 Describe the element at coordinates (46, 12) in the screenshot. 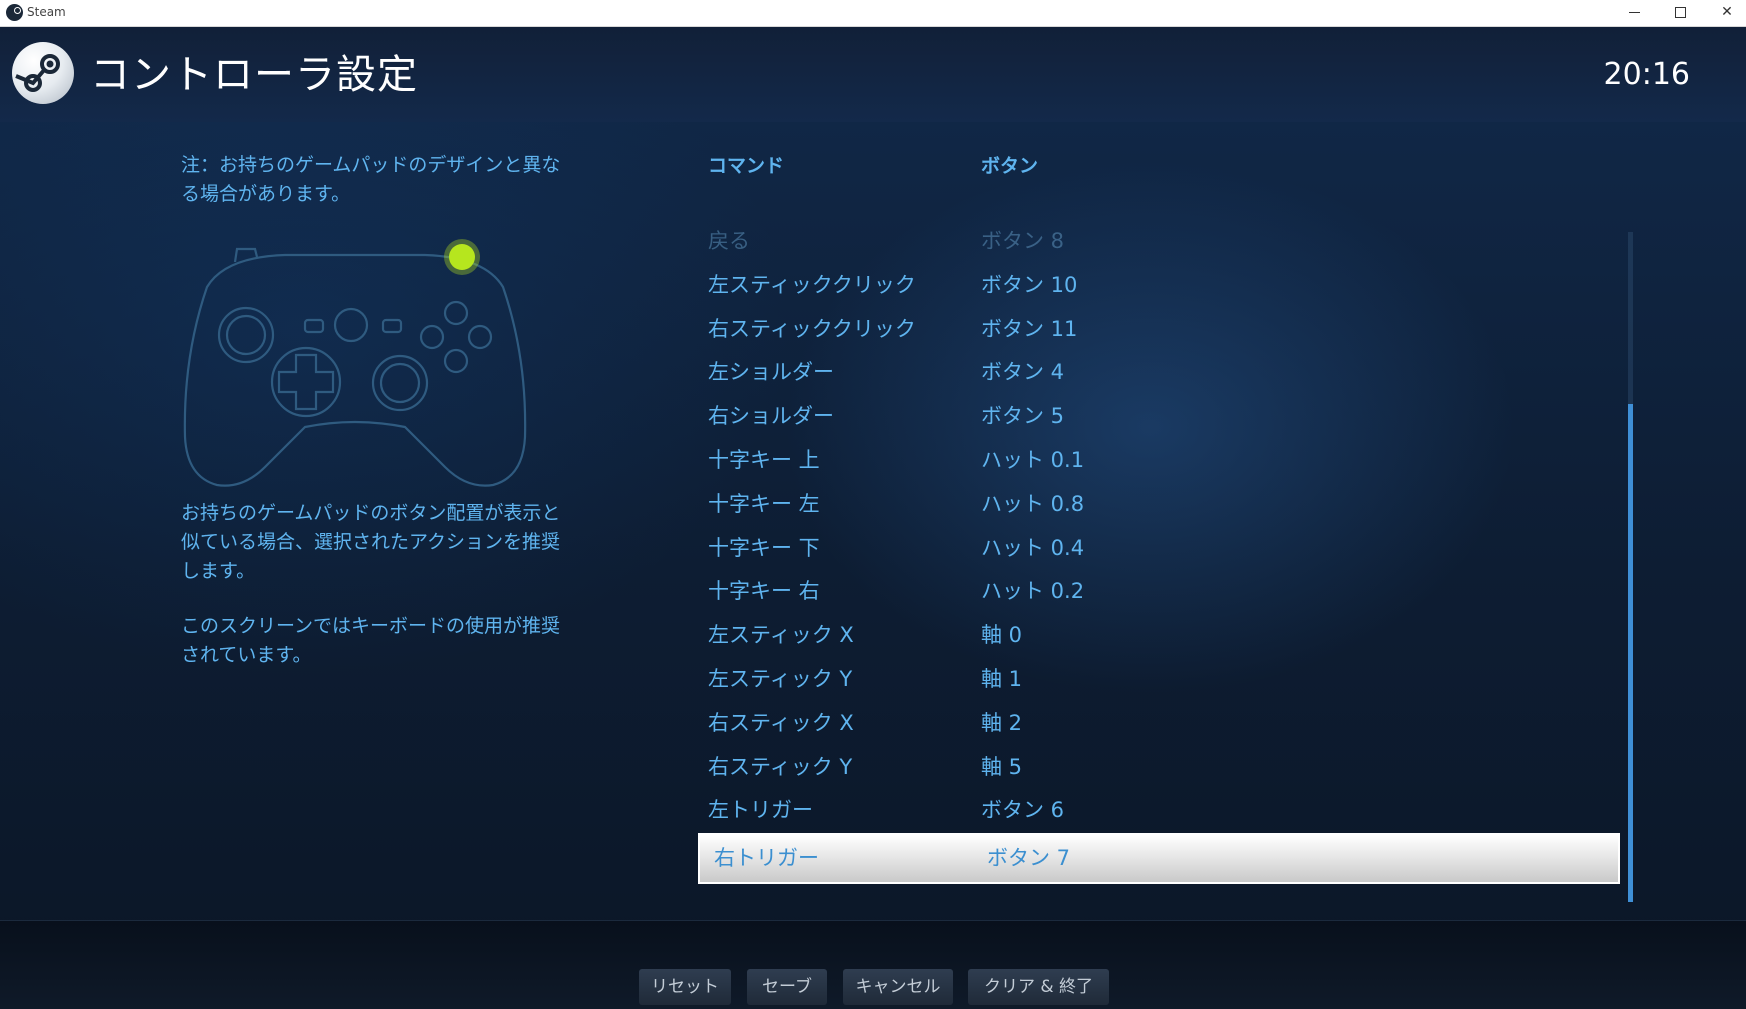

I see `window-title: Steam` at that location.